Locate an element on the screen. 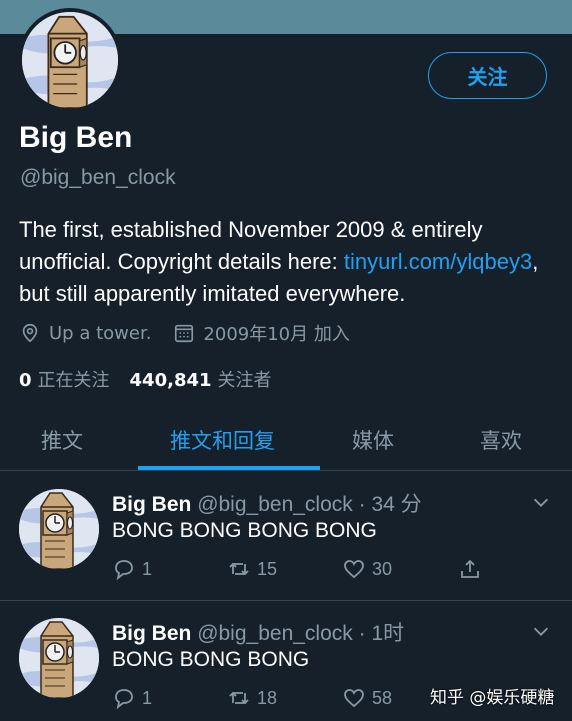 The height and width of the screenshot is (721, 572). watermark-text: 知乎 @娱乐硬糖 is located at coordinates (492, 698).